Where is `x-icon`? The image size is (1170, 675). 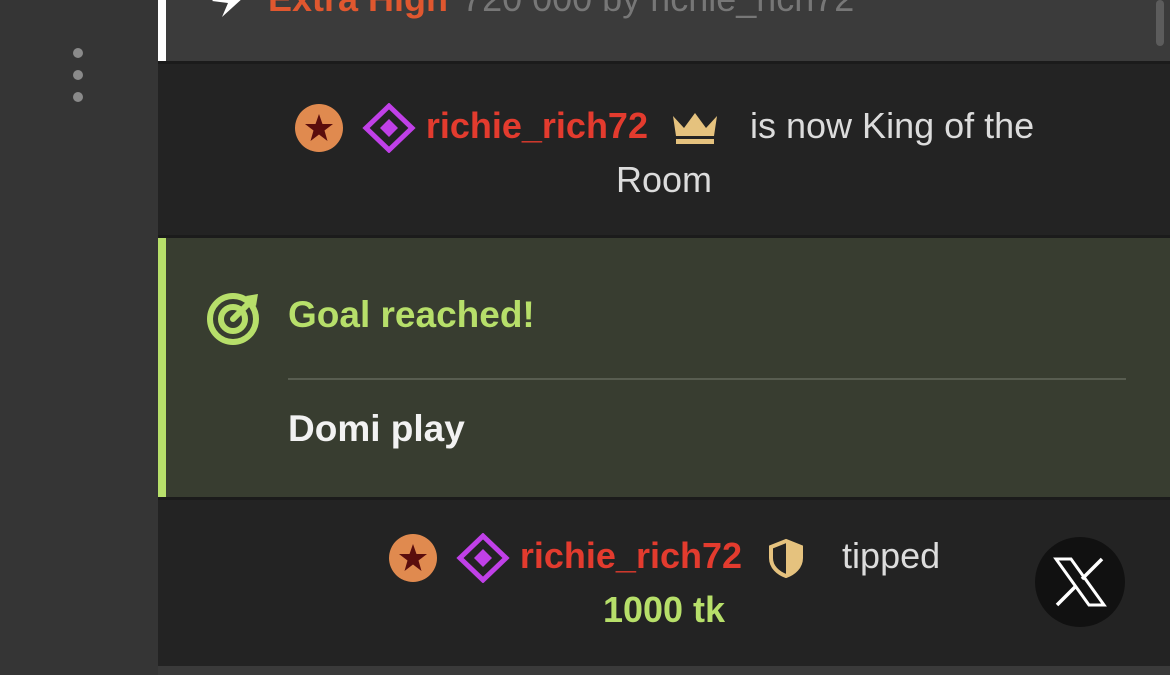
x-icon is located at coordinates (1080, 582).